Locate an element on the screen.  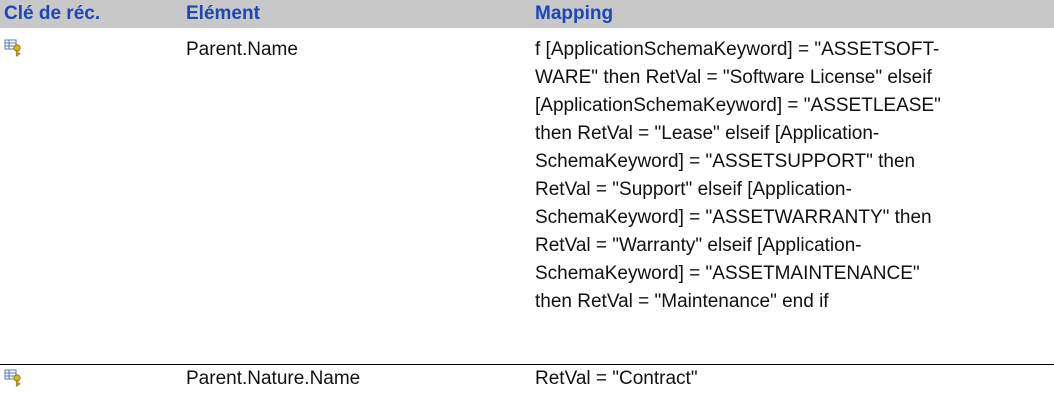
mapping-line: RetVal = "Contract" is located at coordinates (616, 378).